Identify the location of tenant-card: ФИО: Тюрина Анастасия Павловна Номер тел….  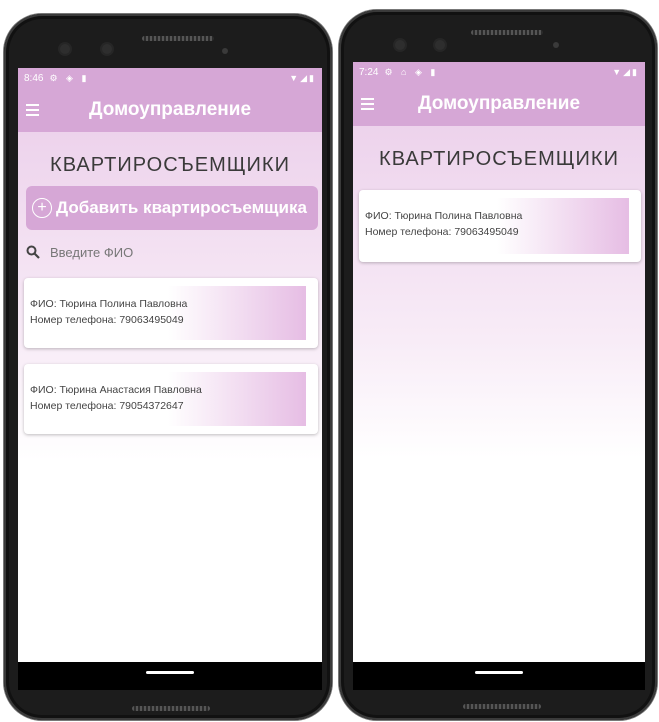
(171, 399).